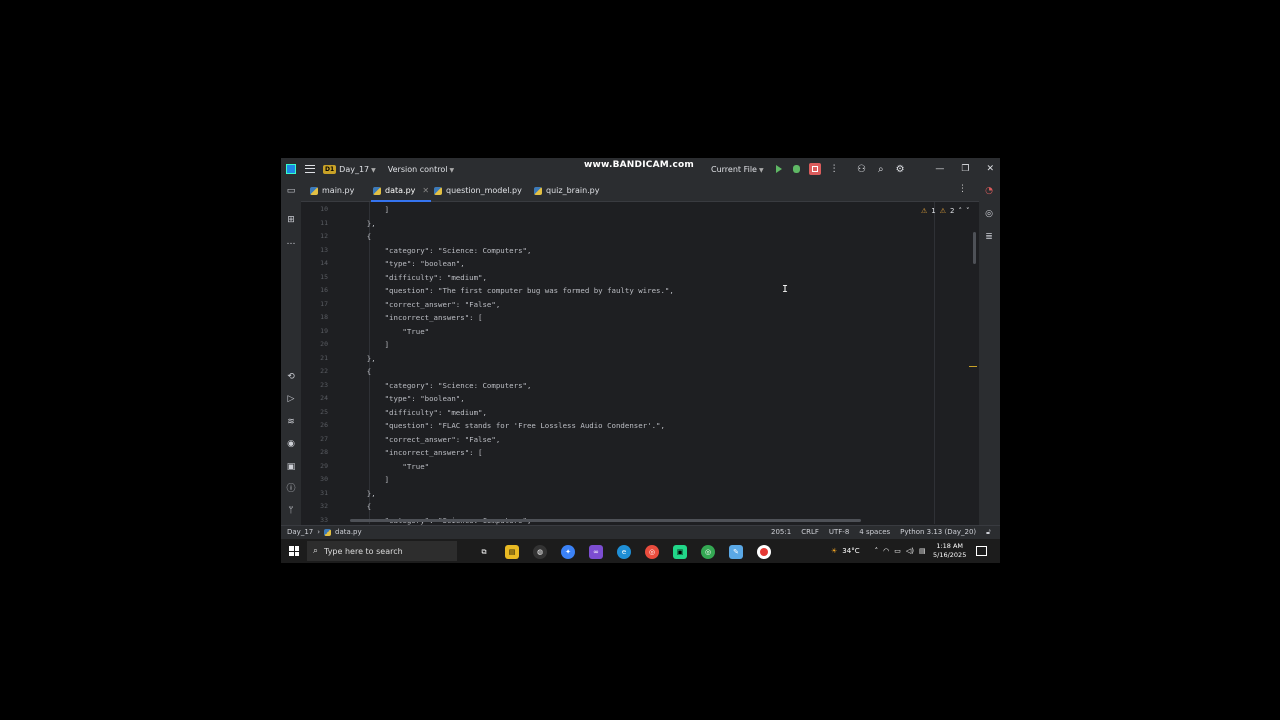 This screenshot has height=720, width=1280. I want to click on chrome-browser-icon: ◎, so click(652, 552).